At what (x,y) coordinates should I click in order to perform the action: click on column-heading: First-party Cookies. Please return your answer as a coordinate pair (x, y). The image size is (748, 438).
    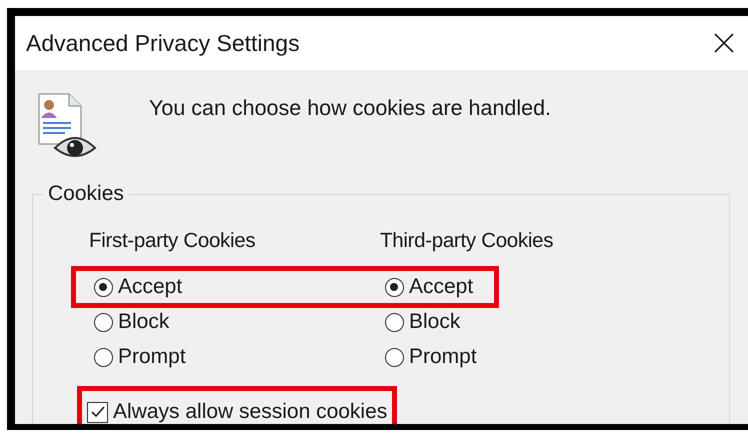
    Looking at the image, I should click on (172, 241).